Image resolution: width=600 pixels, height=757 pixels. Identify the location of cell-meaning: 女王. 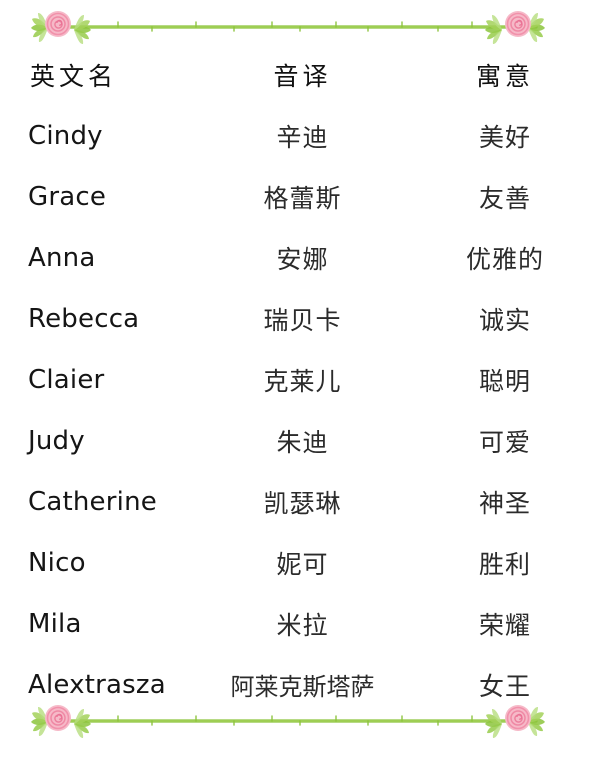
(504, 686).